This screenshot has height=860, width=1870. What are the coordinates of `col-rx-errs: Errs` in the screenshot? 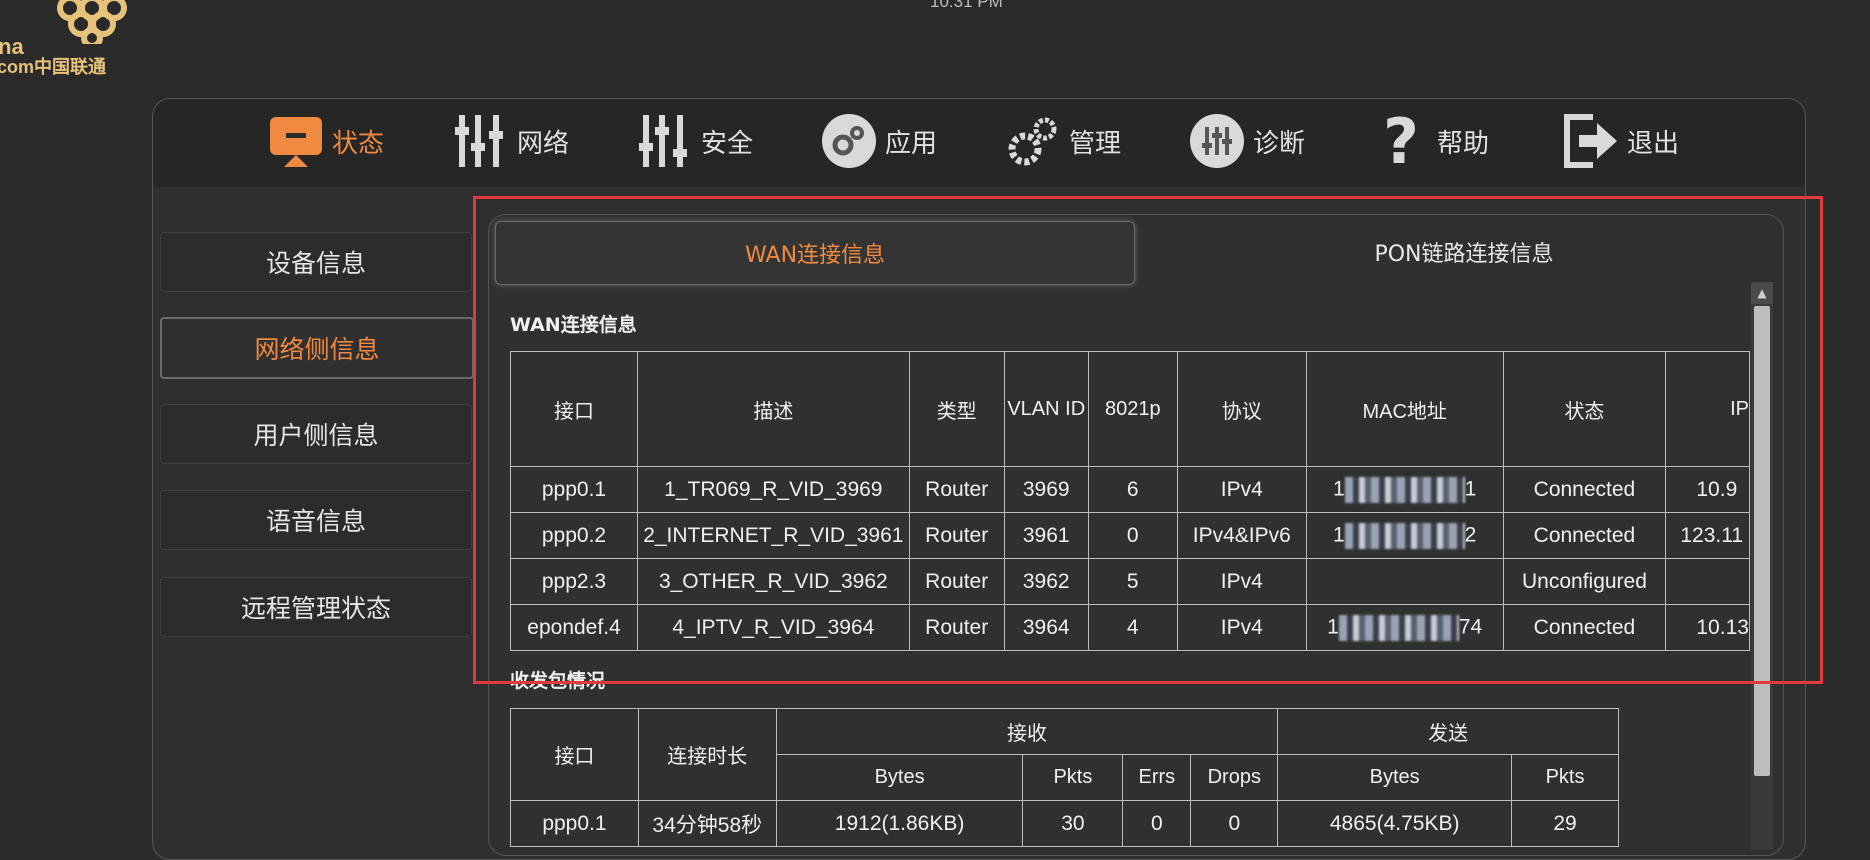 It's located at (1157, 777).